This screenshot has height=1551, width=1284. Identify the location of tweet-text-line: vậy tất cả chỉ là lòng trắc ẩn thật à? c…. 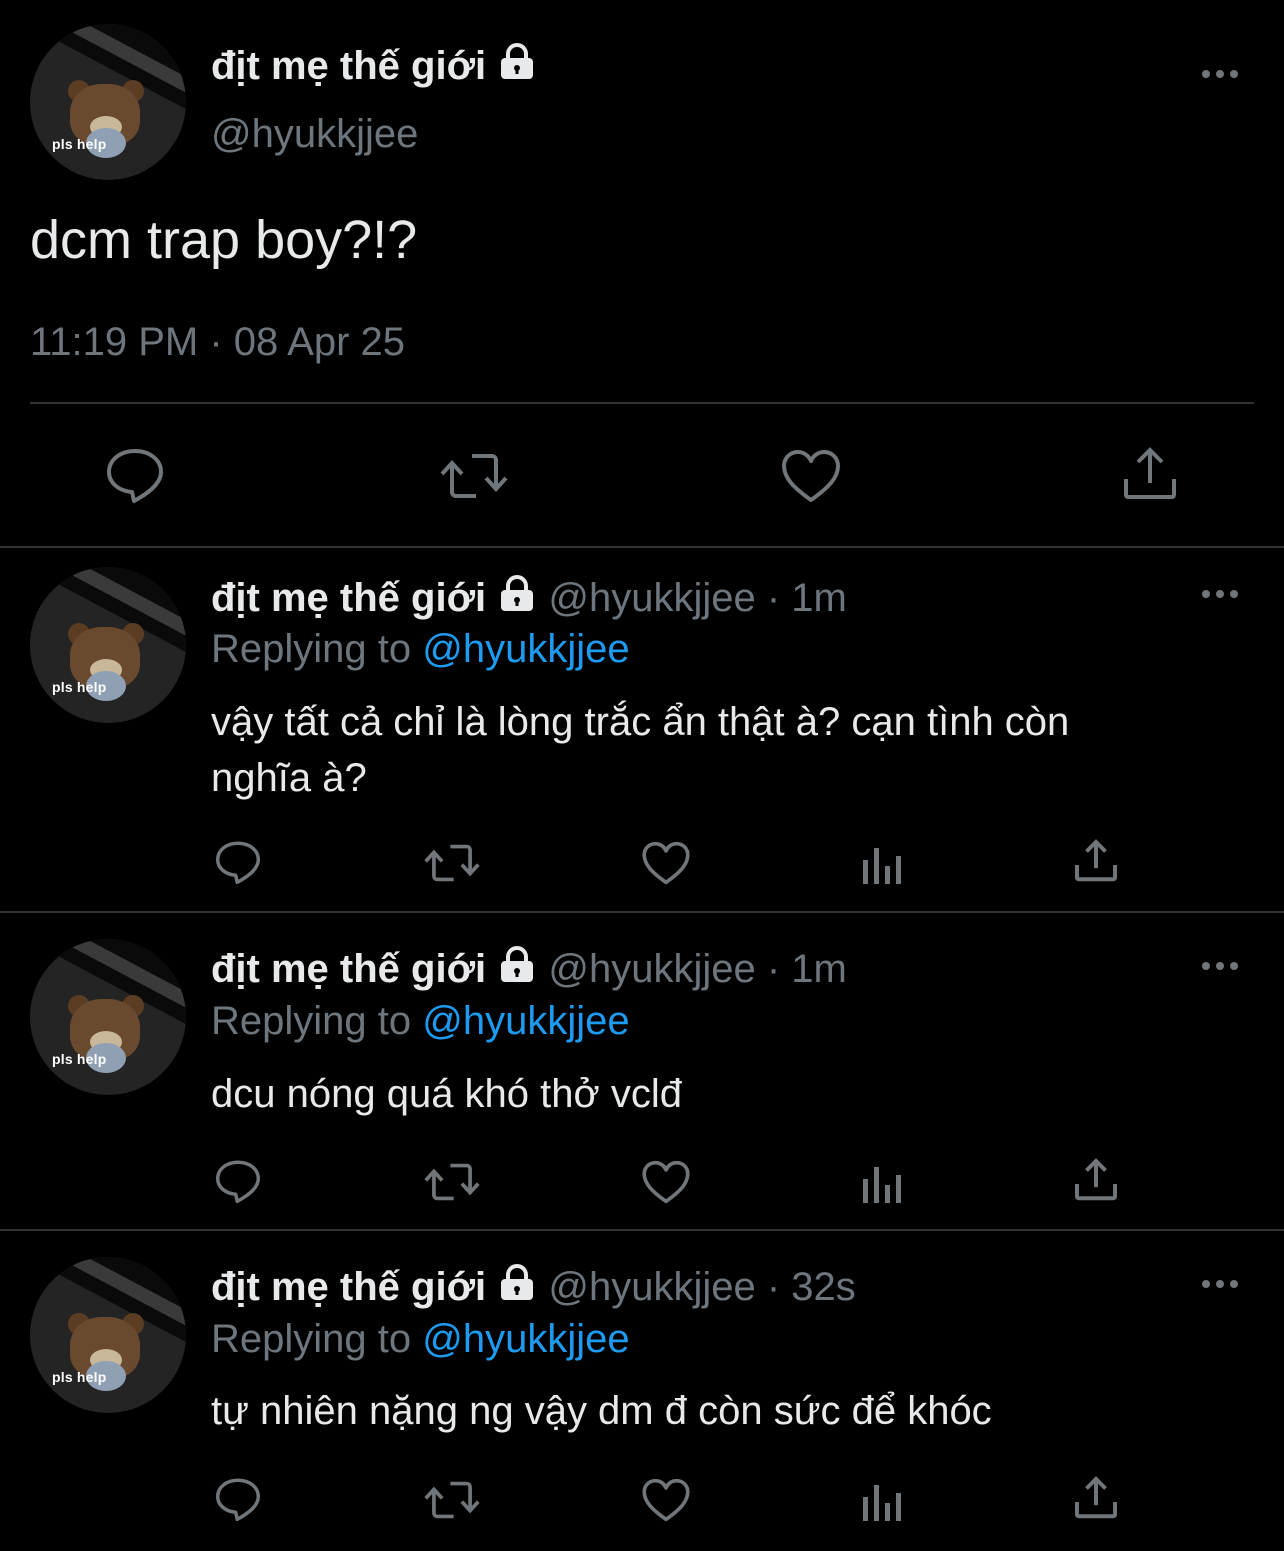
(640, 722).